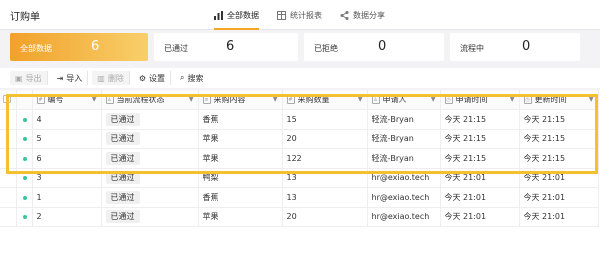 The height and width of the screenshot is (262, 600). What do you see at coordinates (67, 139) in the screenshot?
I see `cell-id: 5` at bounding box center [67, 139].